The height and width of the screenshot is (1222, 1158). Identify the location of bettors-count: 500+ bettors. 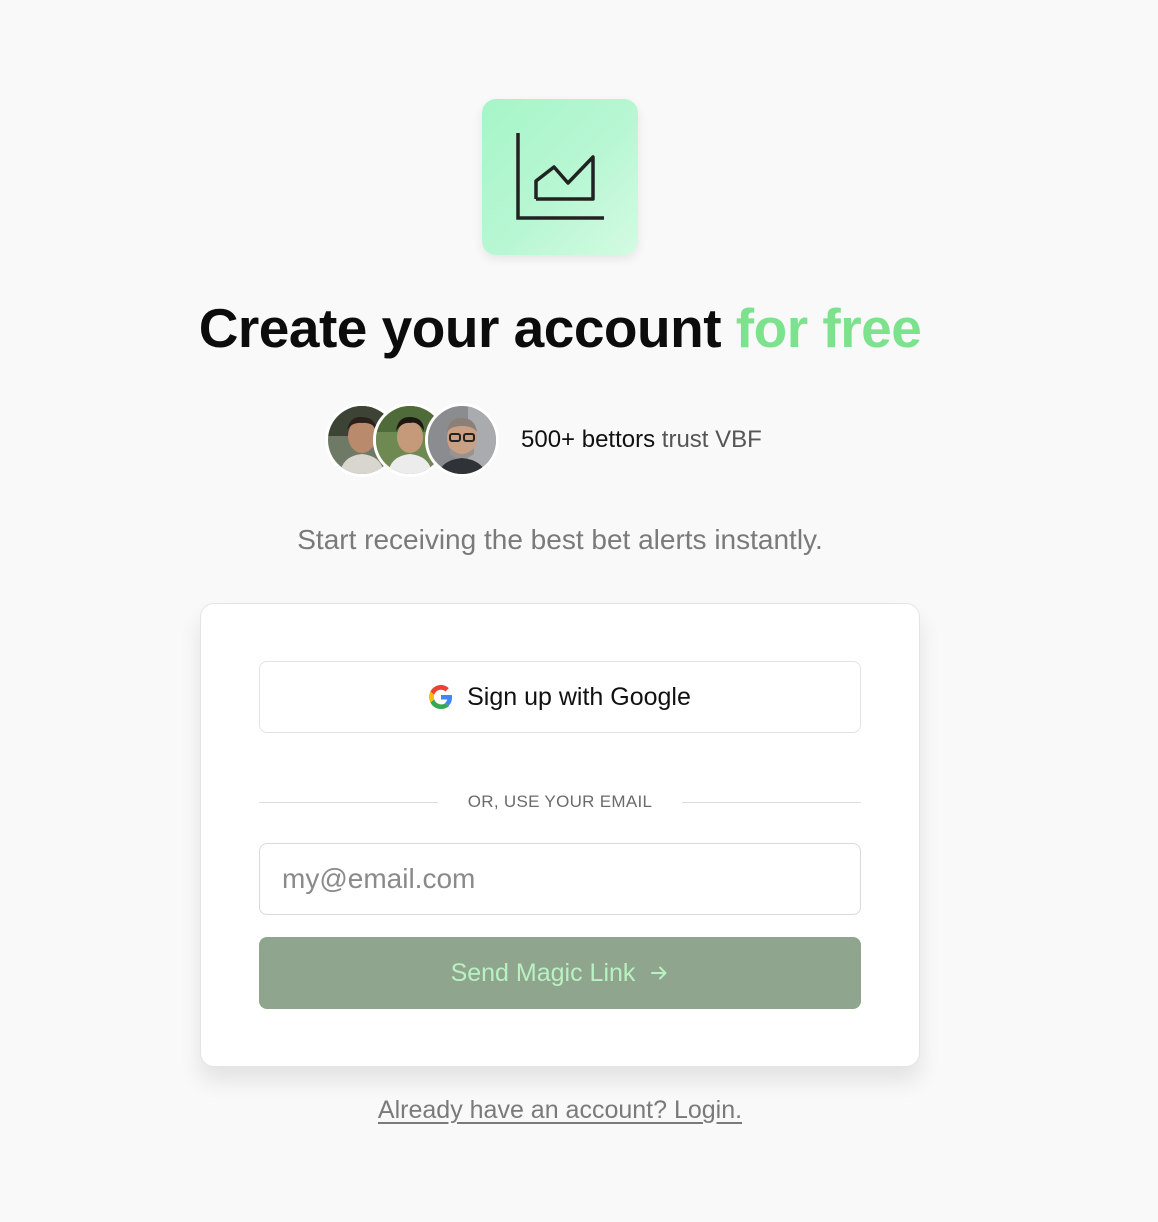
(588, 439).